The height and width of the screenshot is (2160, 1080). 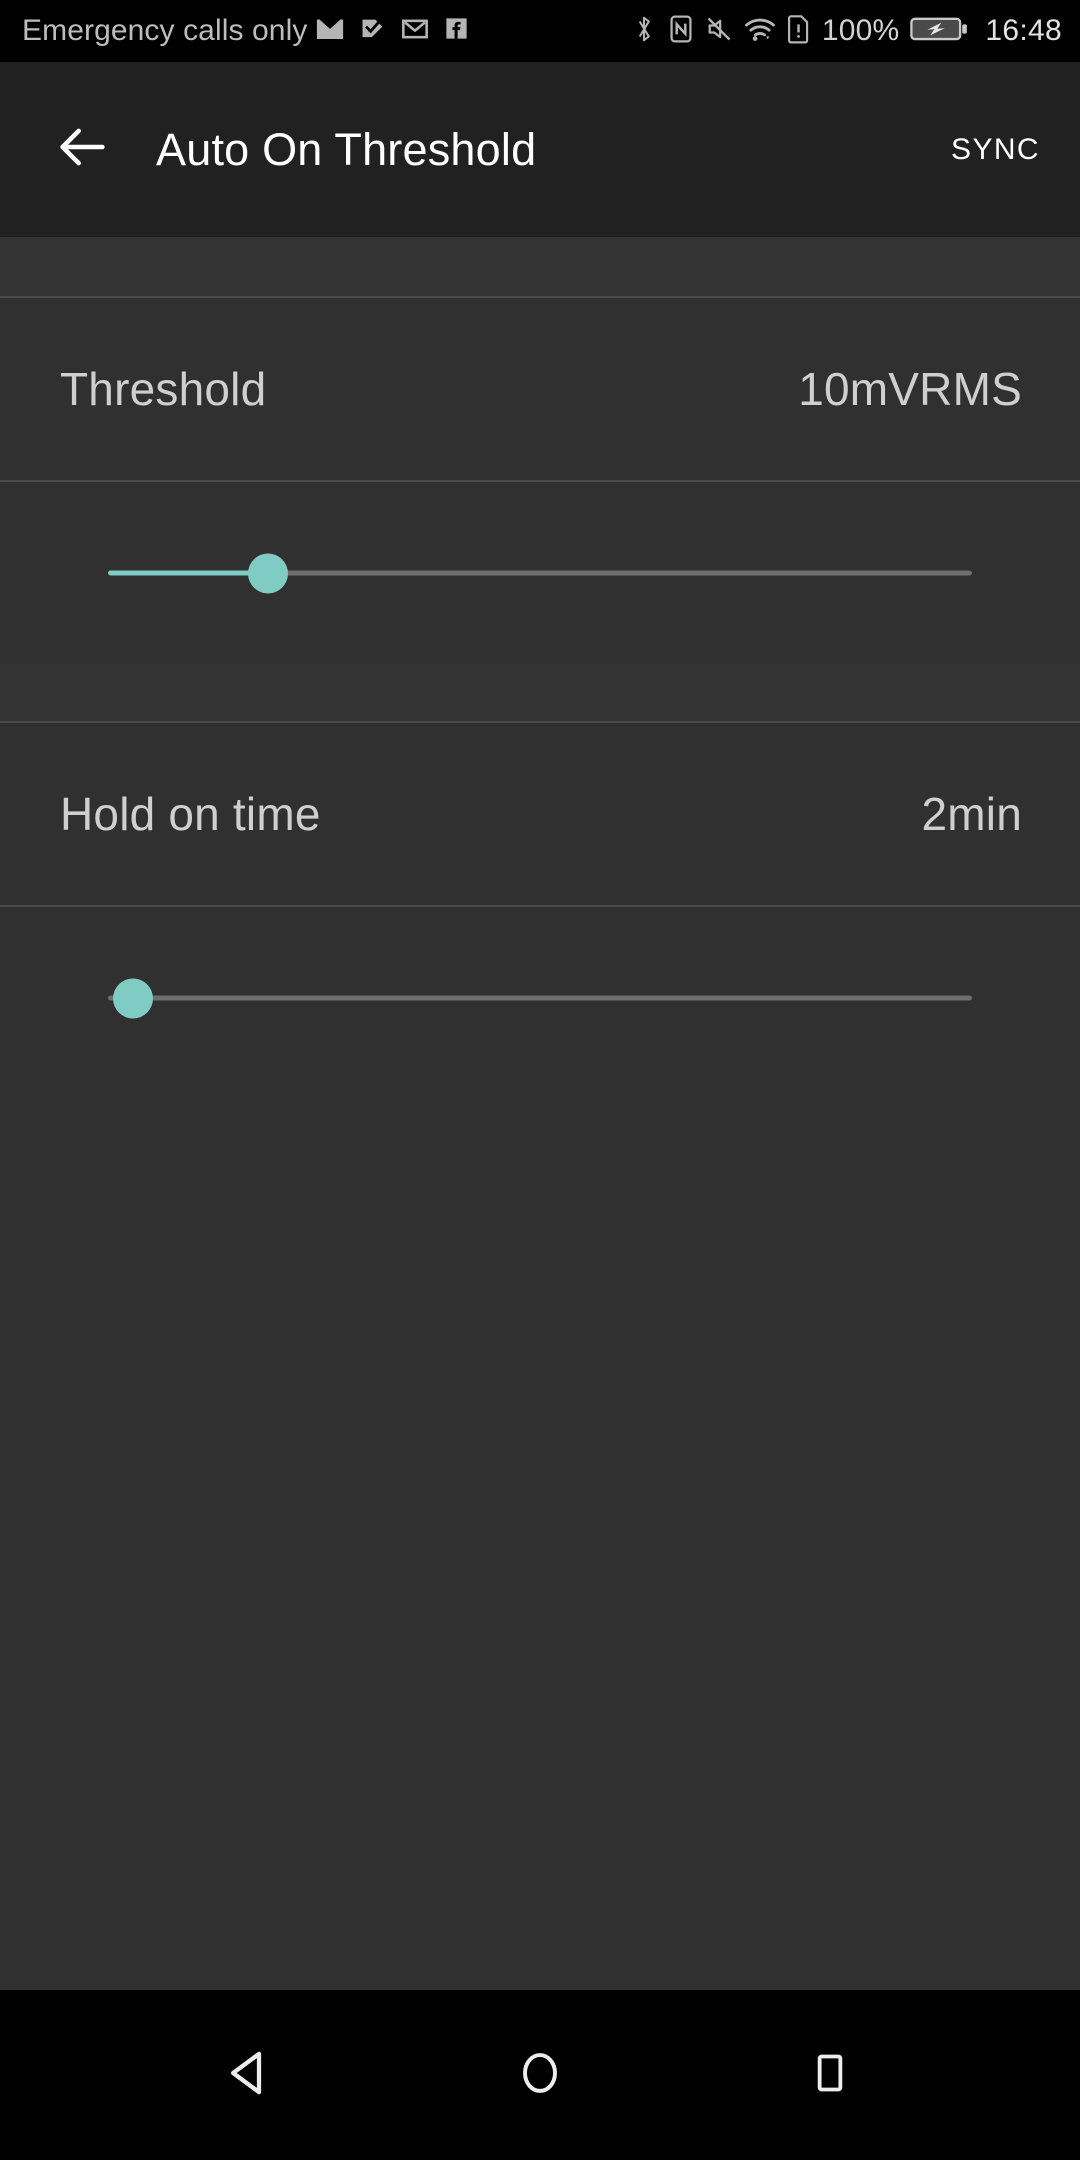 I want to click on mute-icon, so click(x=719, y=31).